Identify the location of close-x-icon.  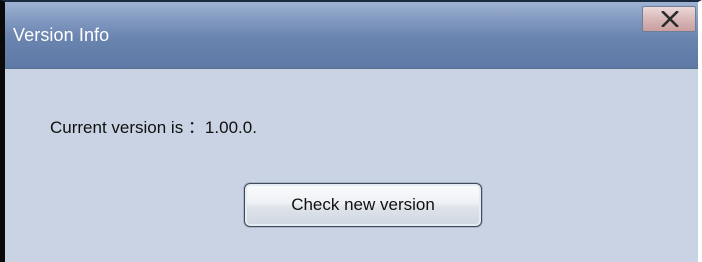
(670, 19).